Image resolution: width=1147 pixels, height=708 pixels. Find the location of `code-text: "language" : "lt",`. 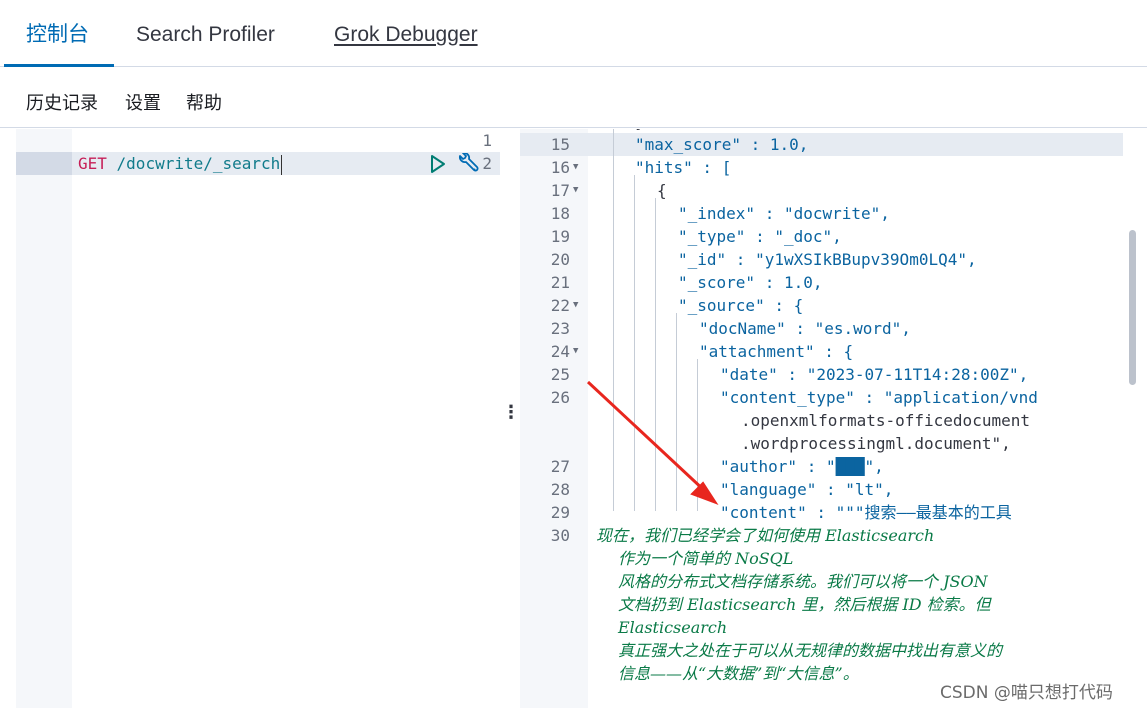

code-text: "language" : "lt", is located at coordinates (807, 489).